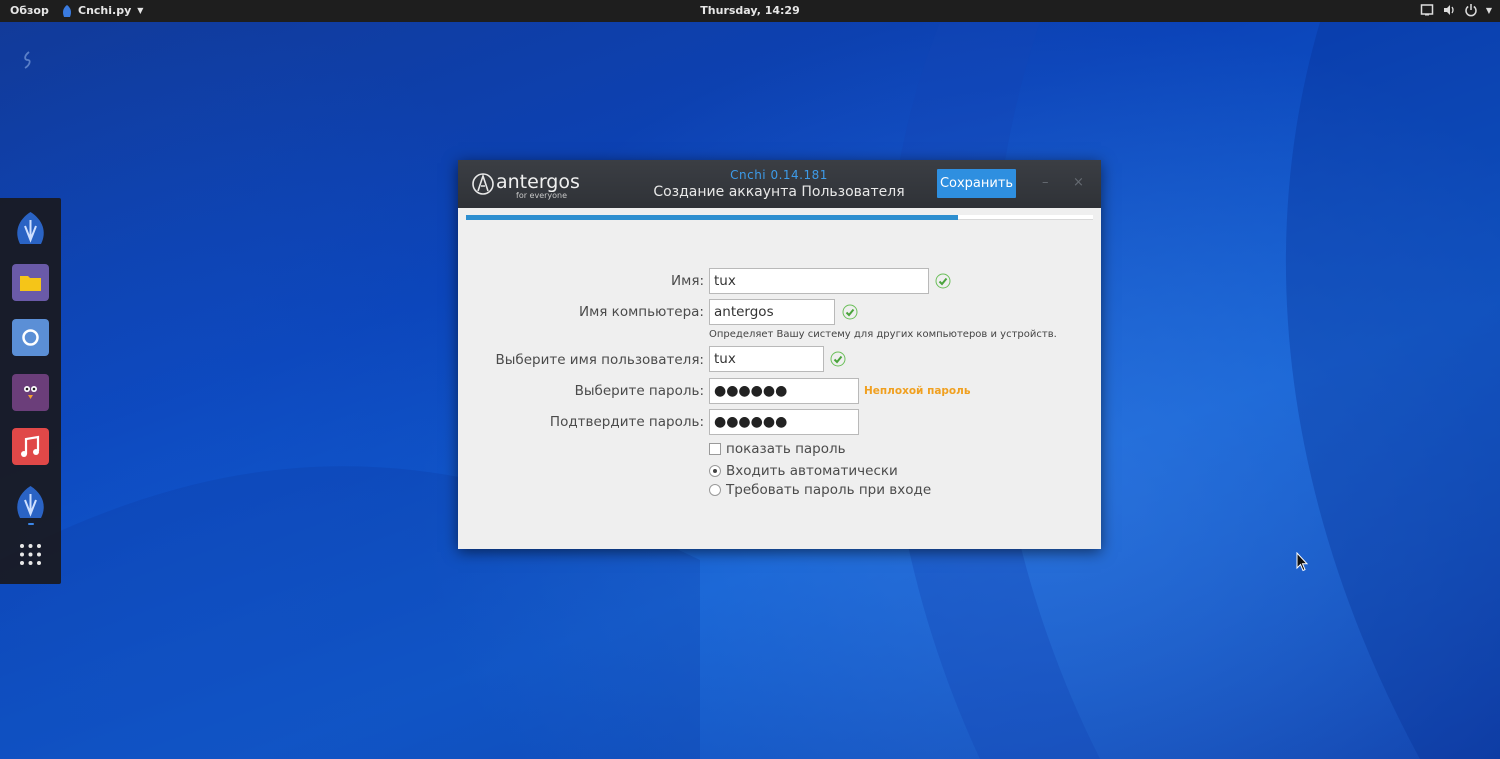 This screenshot has height=759, width=1500. What do you see at coordinates (29, 10) in the screenshot?
I see `activities-button: Обзор` at bounding box center [29, 10].